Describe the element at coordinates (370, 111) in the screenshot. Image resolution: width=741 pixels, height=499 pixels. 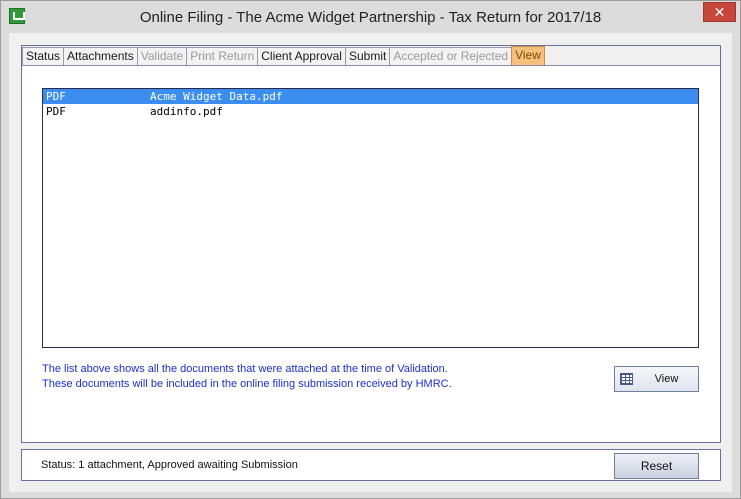
I see `list-item: PDF addinfo.pdf` at that location.